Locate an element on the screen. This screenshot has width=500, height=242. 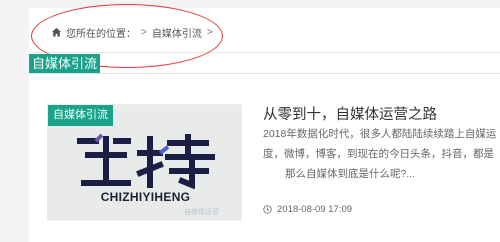
article-date: 2018-08-09 17:09 is located at coordinates (315, 209).